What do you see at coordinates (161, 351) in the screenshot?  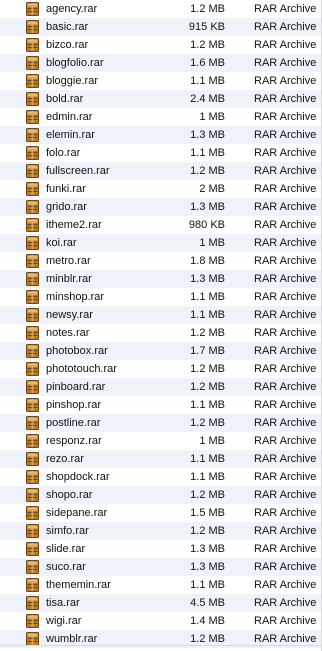 I see `file-row: photobox.rar 1.7 MB RAR Archive` at bounding box center [161, 351].